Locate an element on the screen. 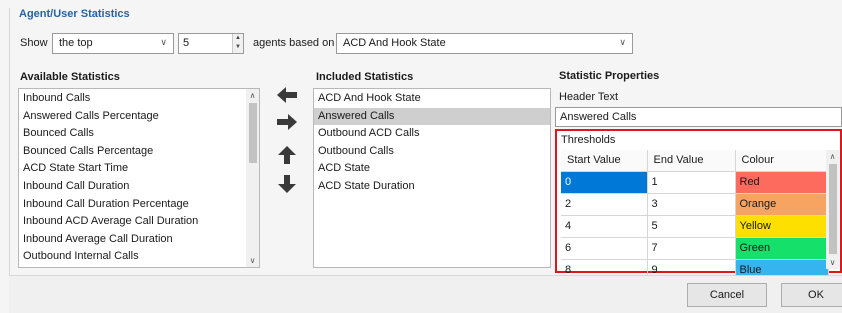  end-value-cell: 3 is located at coordinates (691, 204).